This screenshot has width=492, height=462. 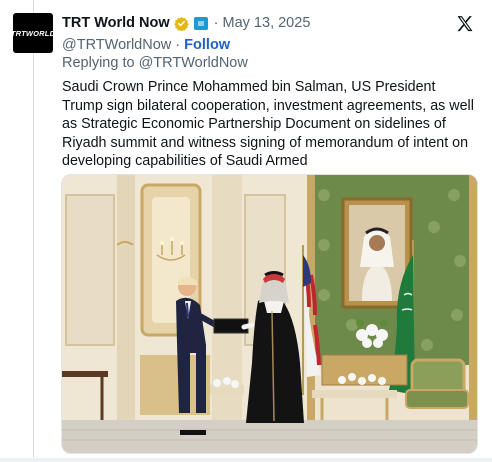 I want to click on author-handle: @TRTWorldNow, so click(x=116, y=45).